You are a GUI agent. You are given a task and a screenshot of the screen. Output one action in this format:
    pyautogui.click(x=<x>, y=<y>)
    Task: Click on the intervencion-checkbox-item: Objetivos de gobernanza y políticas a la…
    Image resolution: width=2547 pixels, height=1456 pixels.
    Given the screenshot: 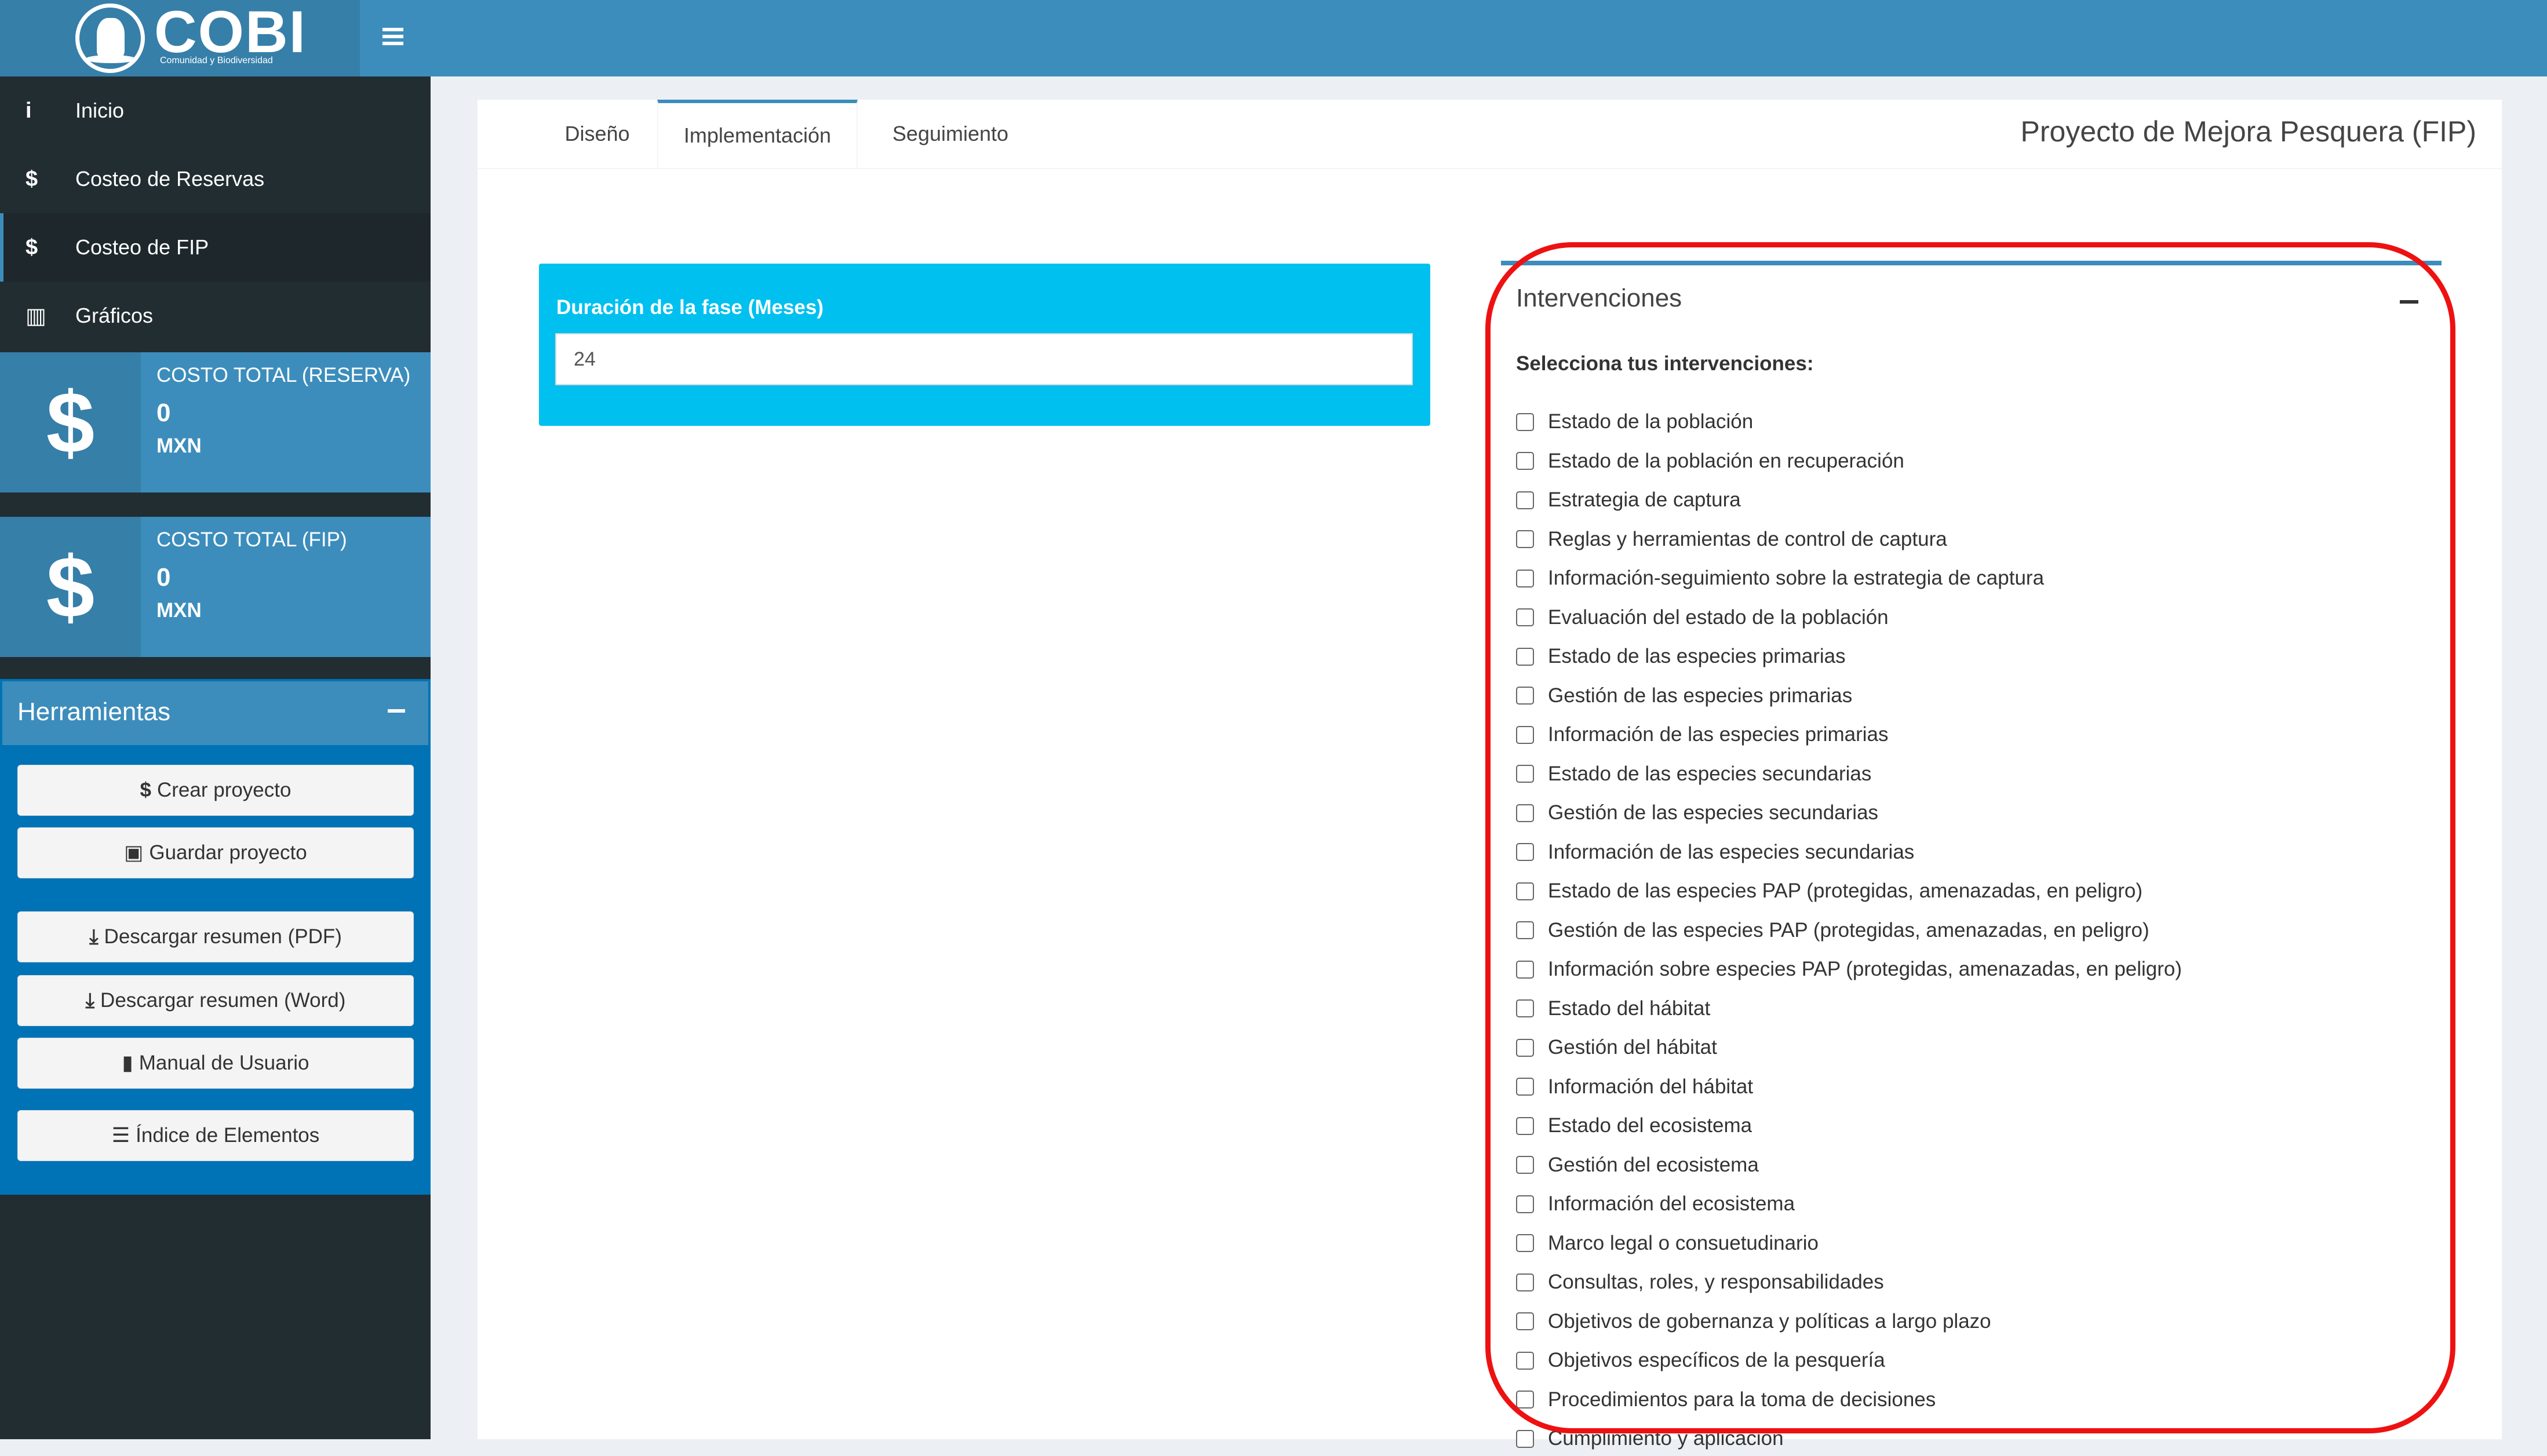 What is the action you would take?
    pyautogui.click(x=1754, y=1322)
    